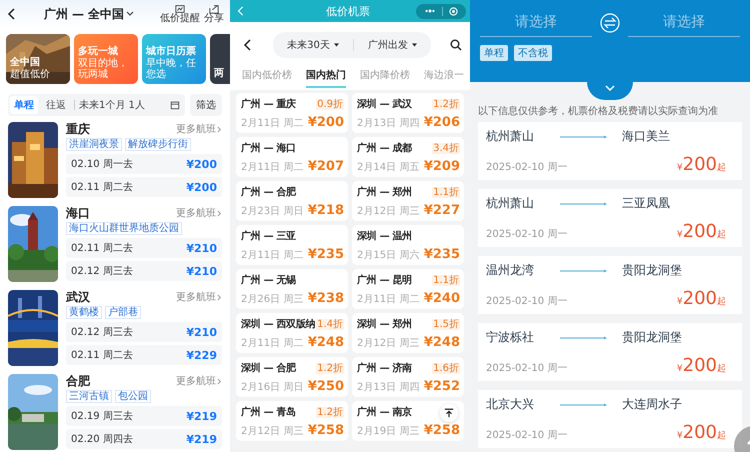  Describe the element at coordinates (180, 9) in the screenshot. I see `chart-icon` at that location.